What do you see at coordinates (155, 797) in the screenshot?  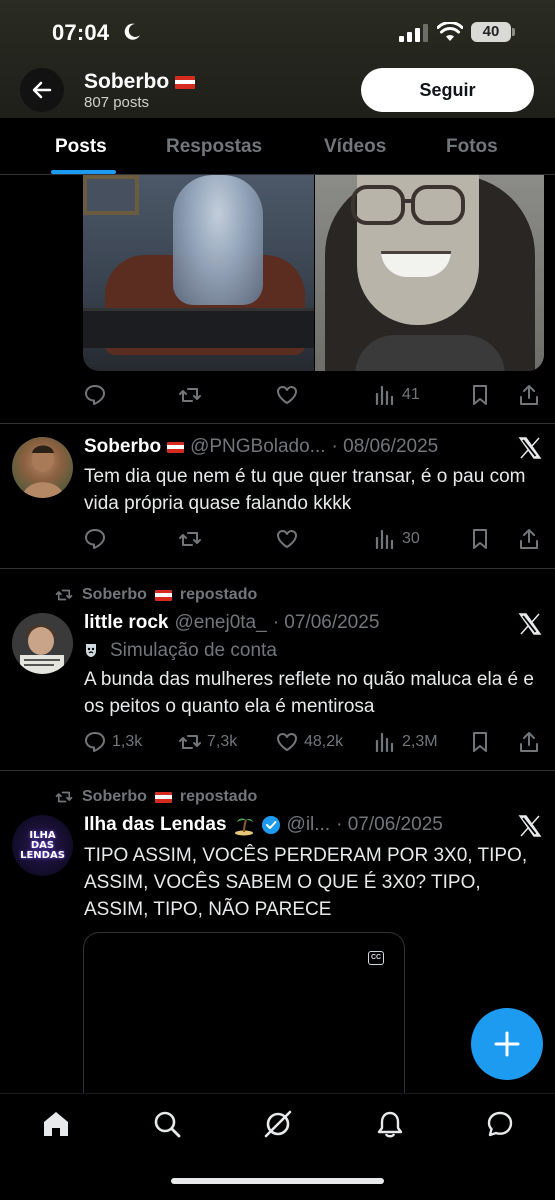 I see `repost-indicator: Soberbo repostado` at bounding box center [155, 797].